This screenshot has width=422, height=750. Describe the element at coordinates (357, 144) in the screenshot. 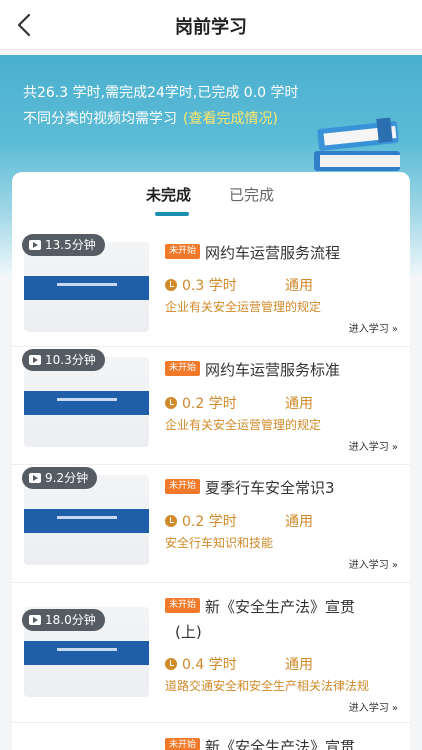

I see `books-illustration-icon` at that location.